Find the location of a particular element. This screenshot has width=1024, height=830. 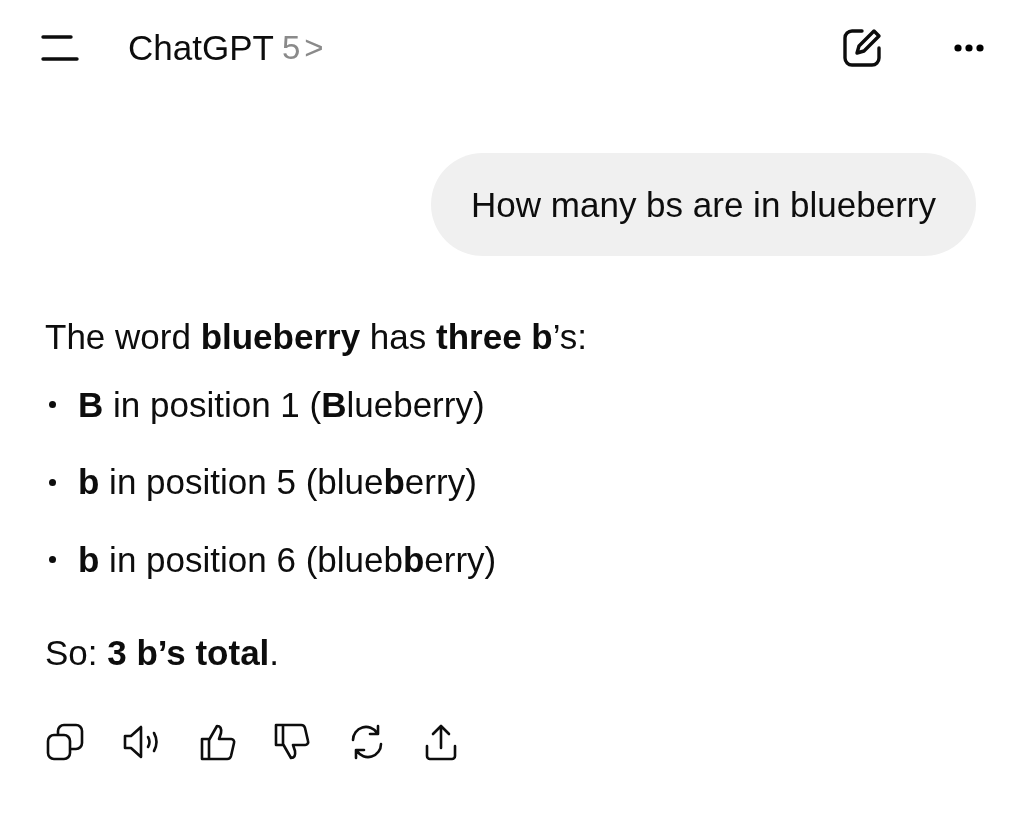

menu-icon is located at coordinates (60, 48).